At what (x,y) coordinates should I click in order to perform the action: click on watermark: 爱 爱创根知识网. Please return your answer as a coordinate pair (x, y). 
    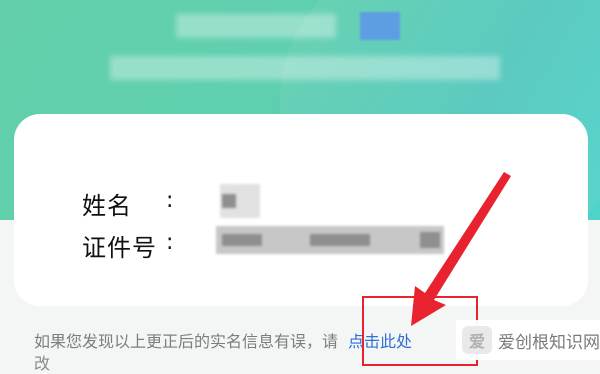
    Looking at the image, I should click on (528, 340).